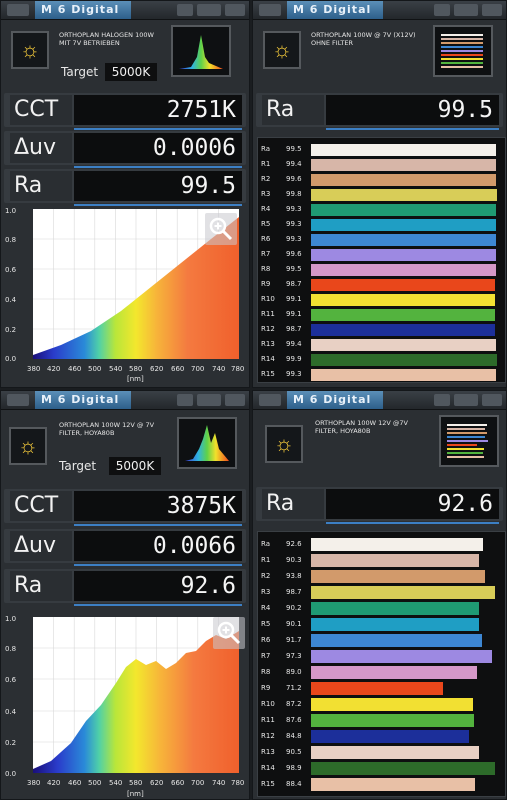  I want to click on duv-value: 0.0066, so click(158, 546).